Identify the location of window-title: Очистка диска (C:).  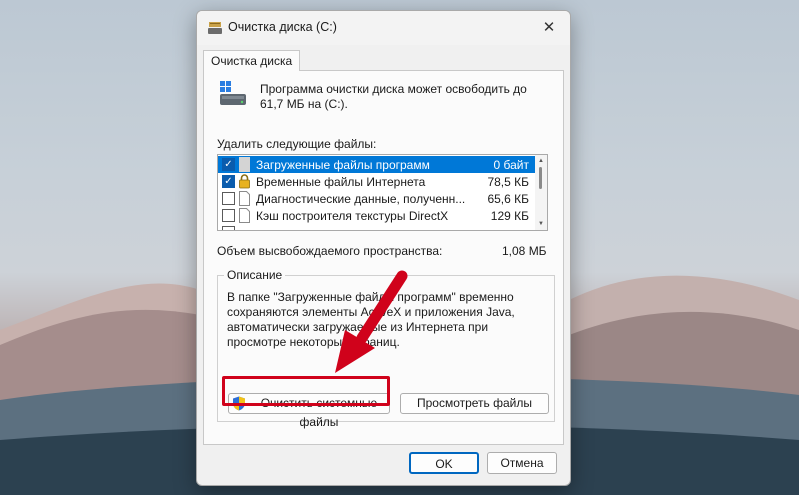
(282, 27).